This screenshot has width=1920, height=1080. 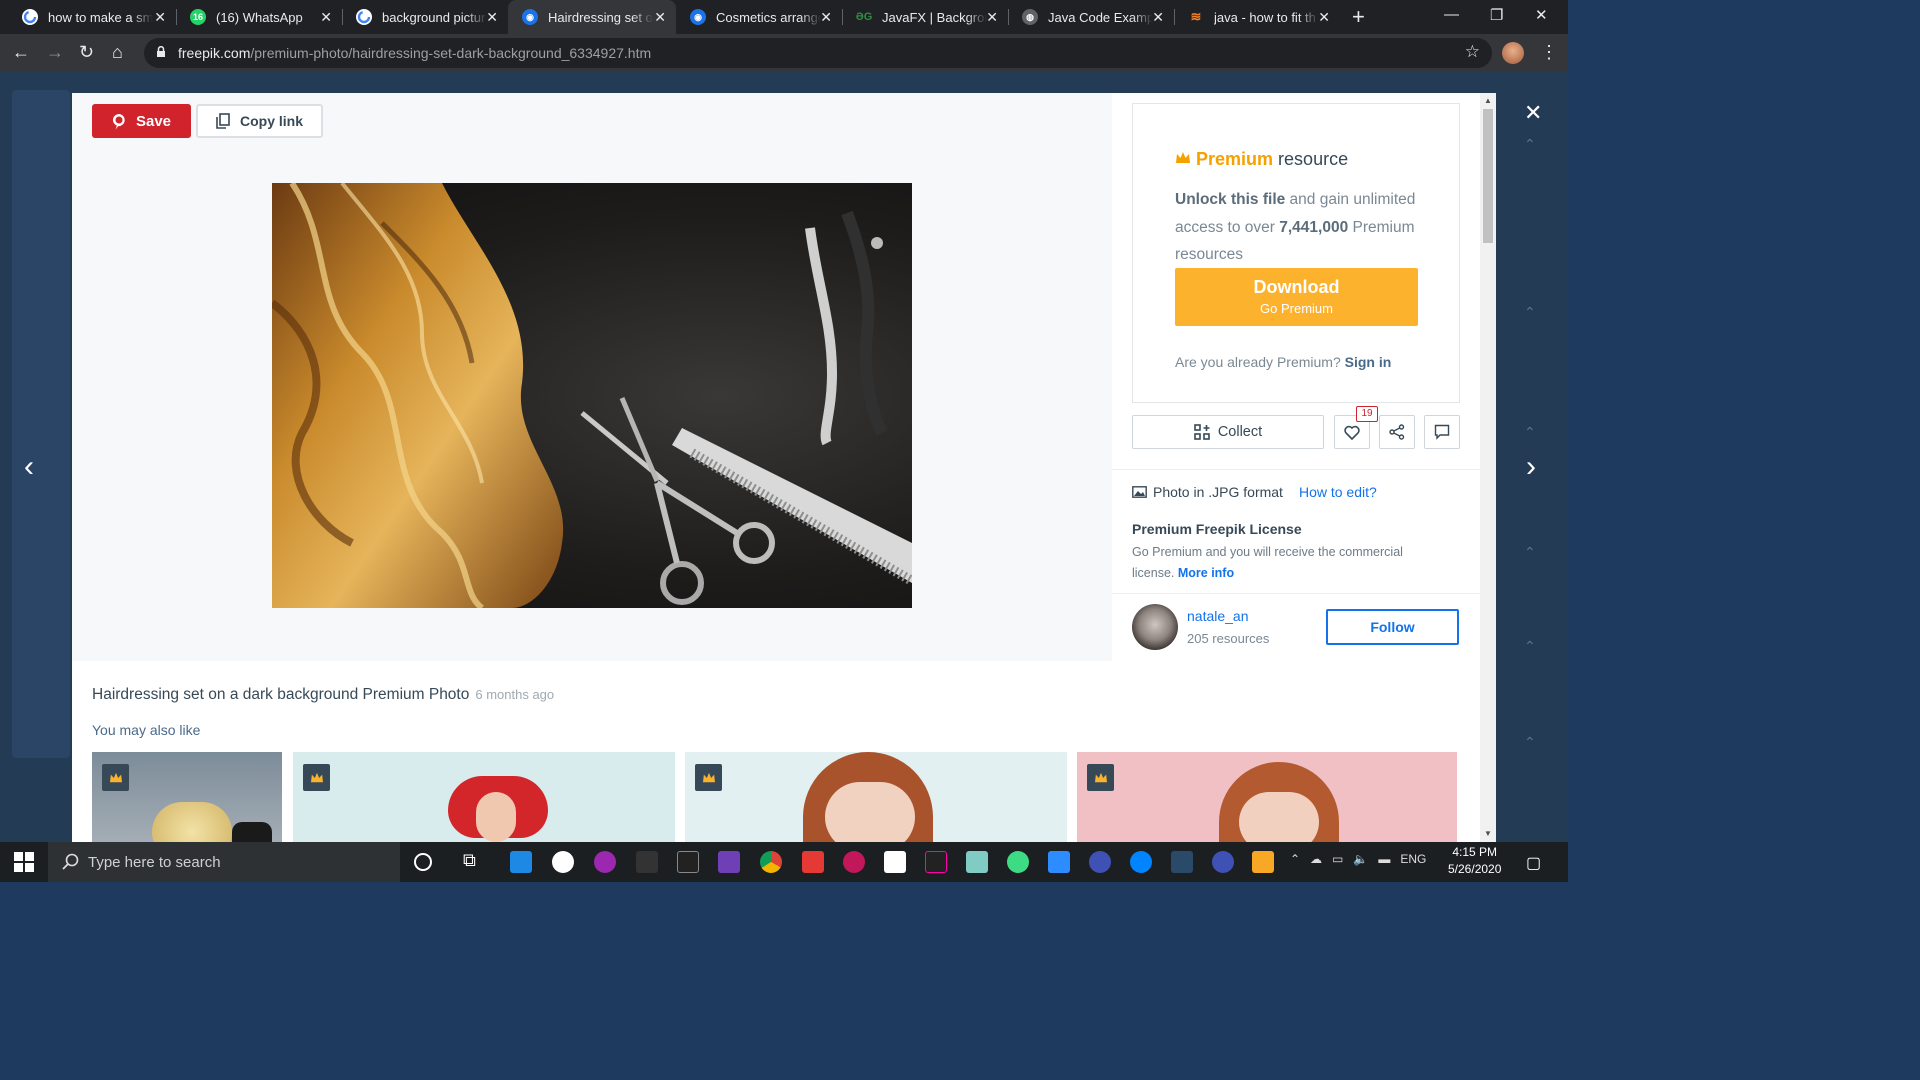 What do you see at coordinates (1059, 862) in the screenshot?
I see `zoom-icon` at bounding box center [1059, 862].